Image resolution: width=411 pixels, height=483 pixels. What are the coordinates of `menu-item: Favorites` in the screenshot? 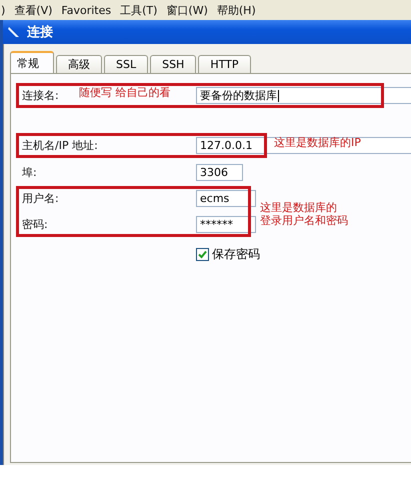 It's located at (86, 10).